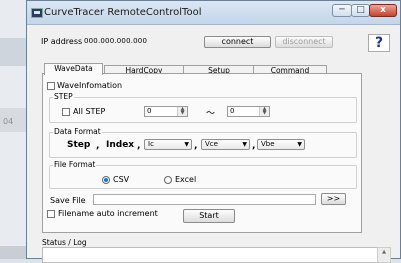 The image size is (401, 263). Describe the element at coordinates (304, 42) in the screenshot. I see `disconnect-button: disconnect` at that location.